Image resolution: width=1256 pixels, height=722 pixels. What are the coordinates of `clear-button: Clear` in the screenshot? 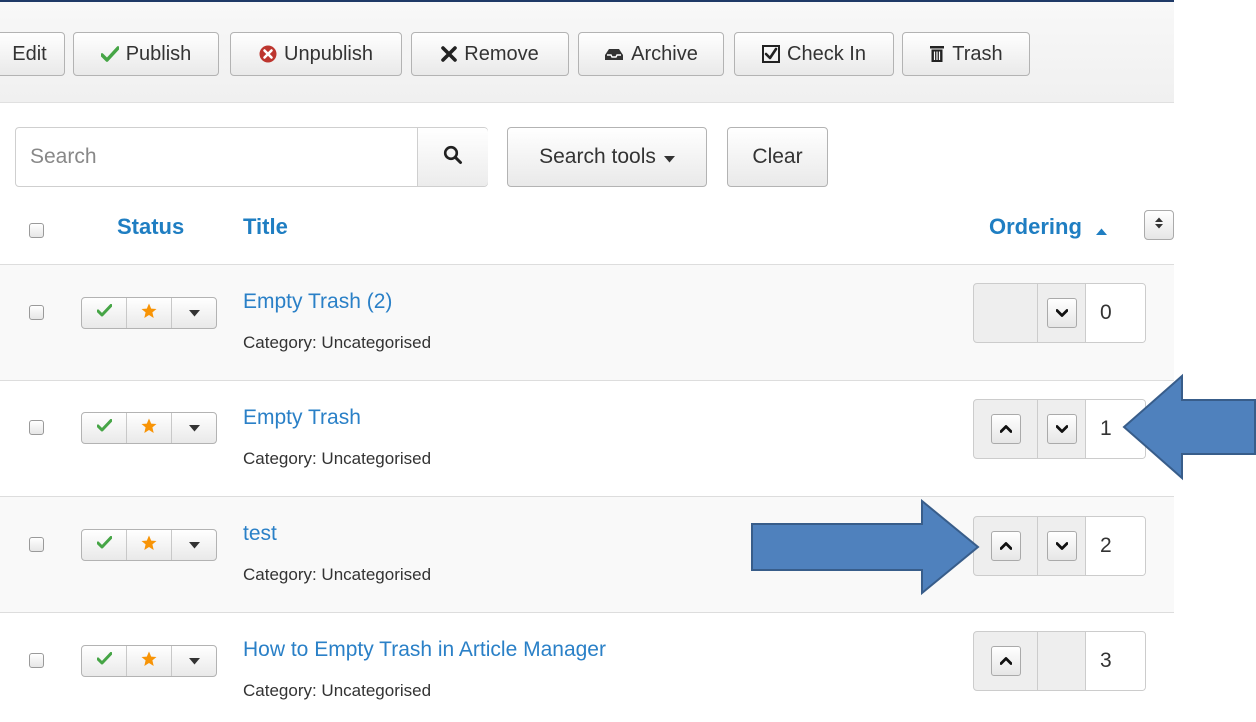 It's located at (777, 157).